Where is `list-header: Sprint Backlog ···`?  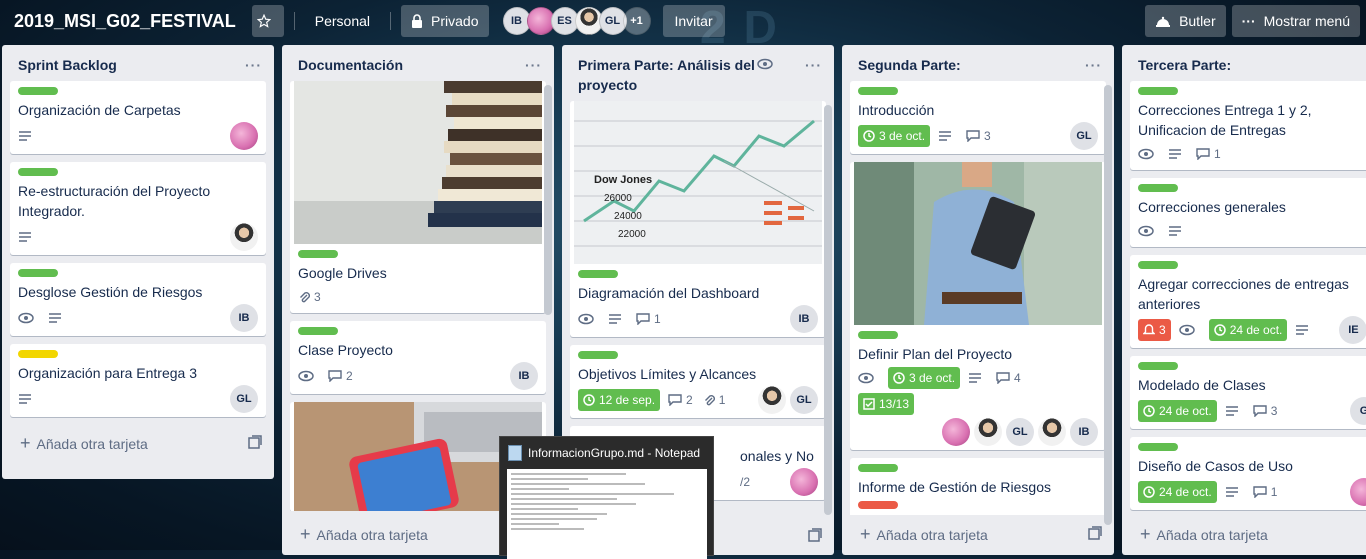 list-header: Sprint Backlog ··· is located at coordinates (138, 63).